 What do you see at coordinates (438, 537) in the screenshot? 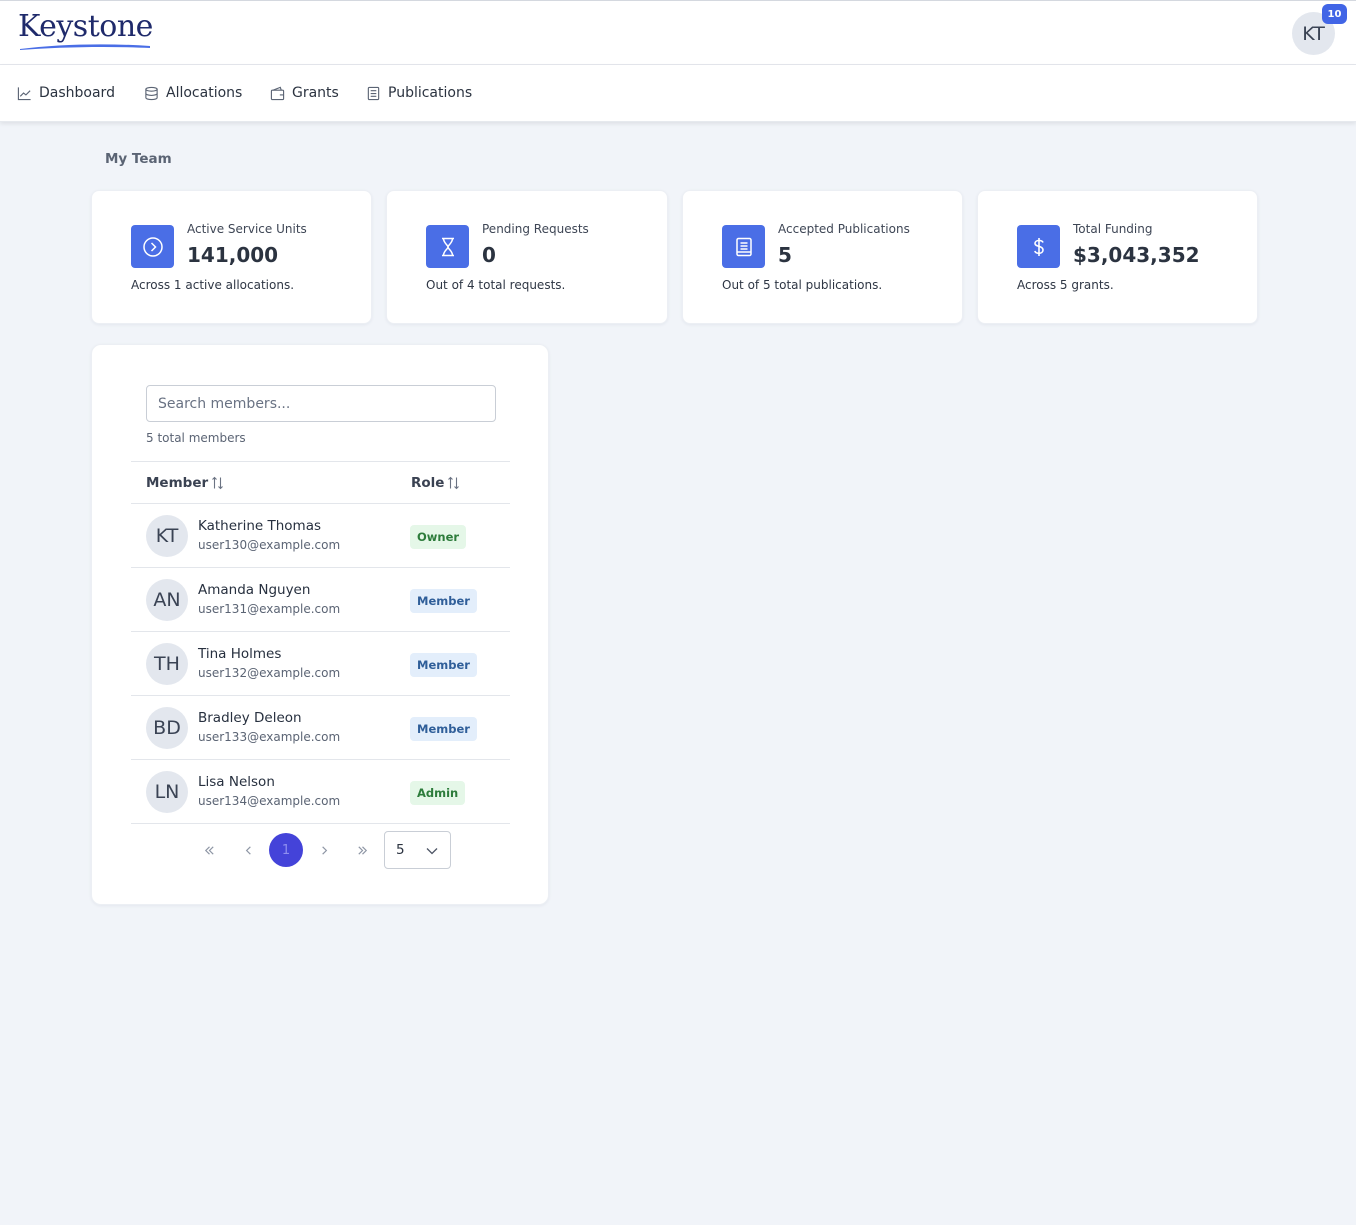
I see `role-badge: Owner` at bounding box center [438, 537].